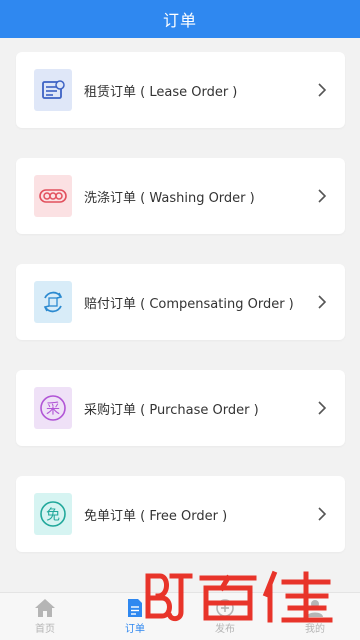 The image size is (360, 640). Describe the element at coordinates (135, 629) in the screenshot. I see `tab-label: 订单` at that location.